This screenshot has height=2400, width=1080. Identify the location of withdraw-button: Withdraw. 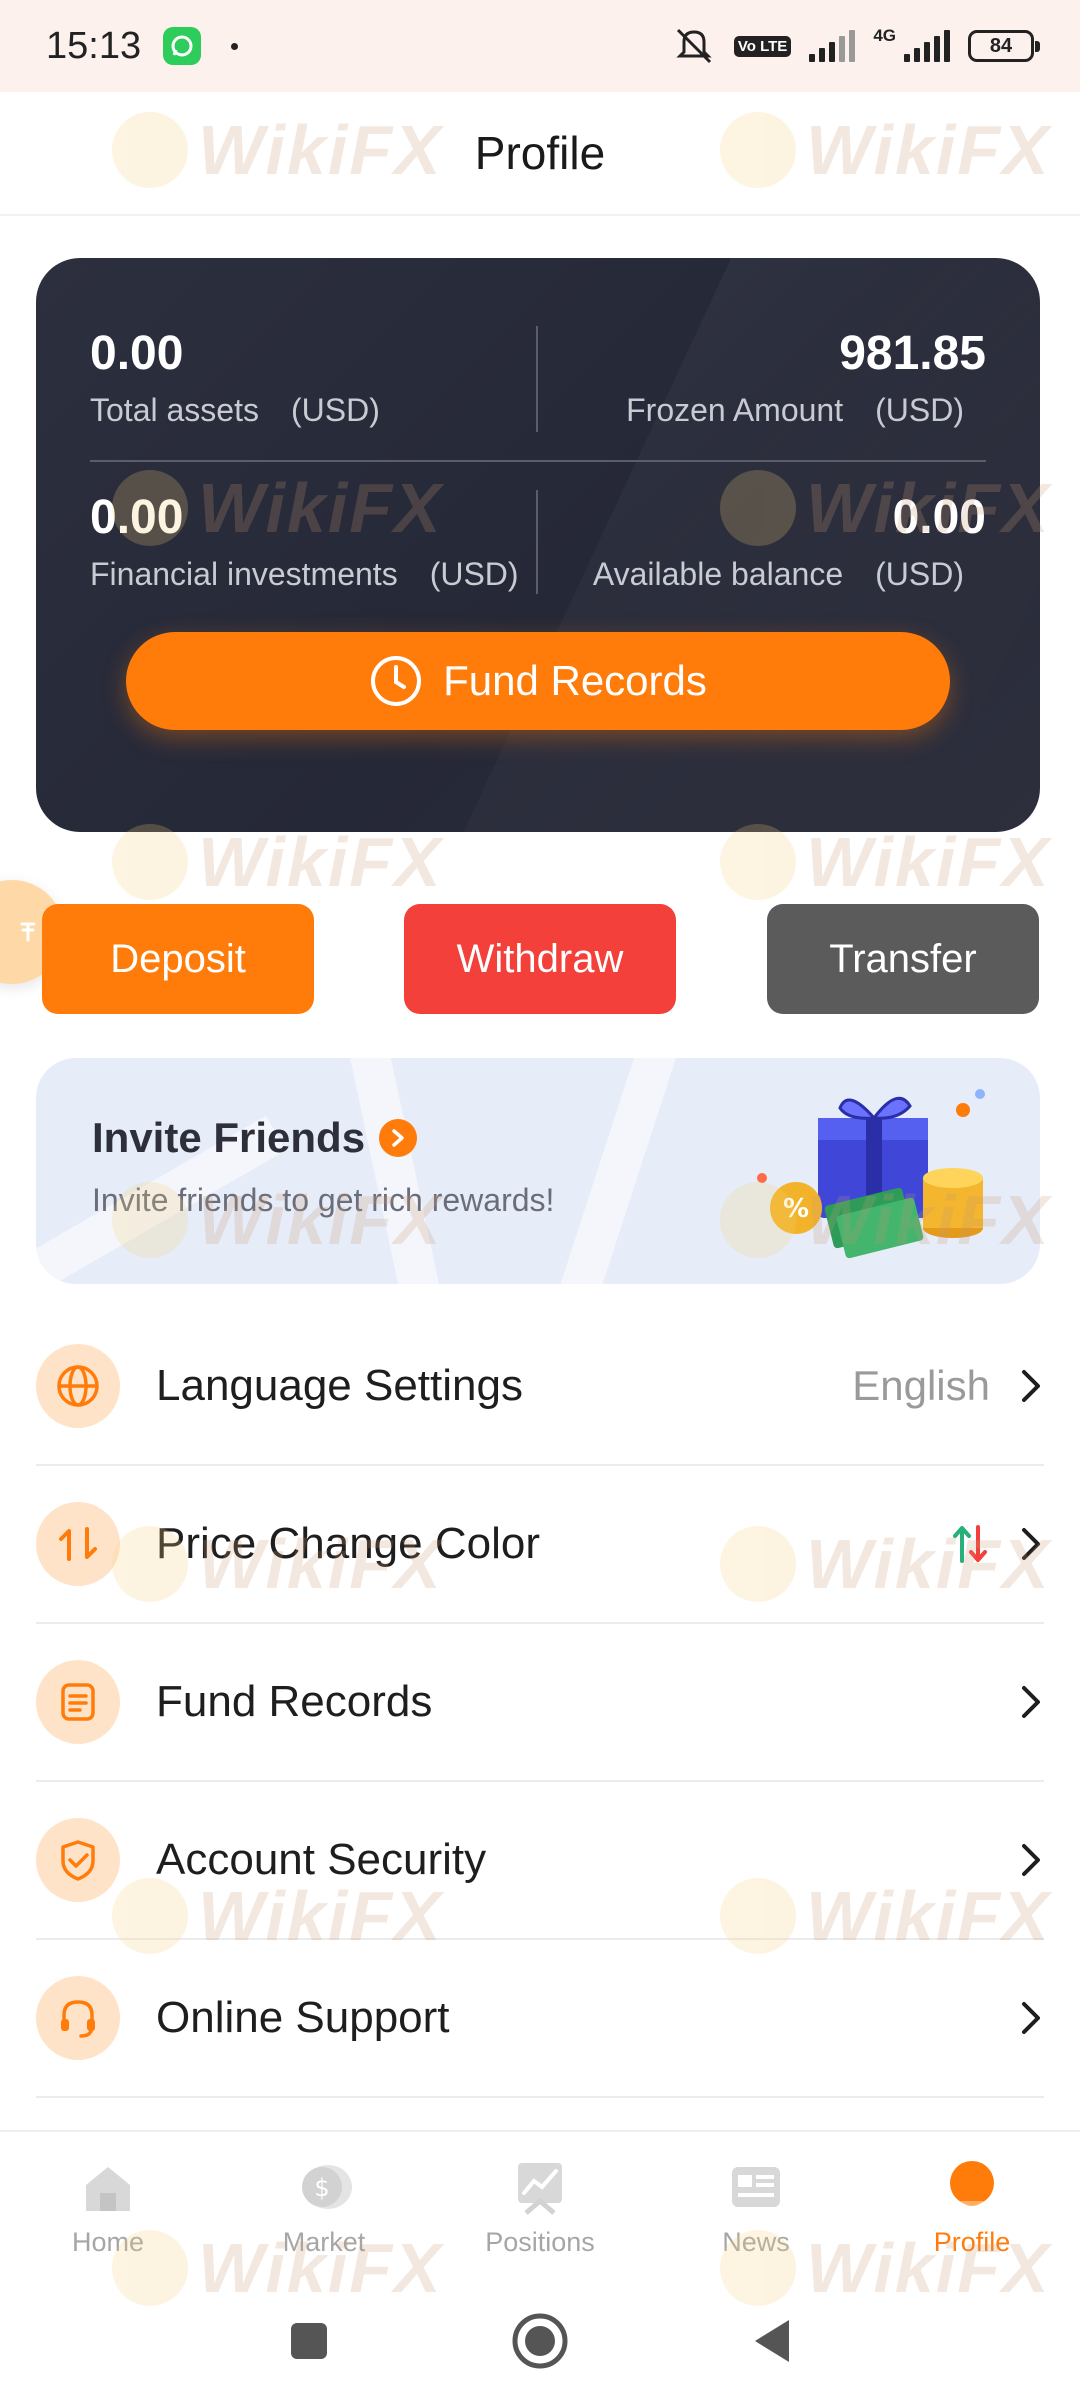
(540, 959).